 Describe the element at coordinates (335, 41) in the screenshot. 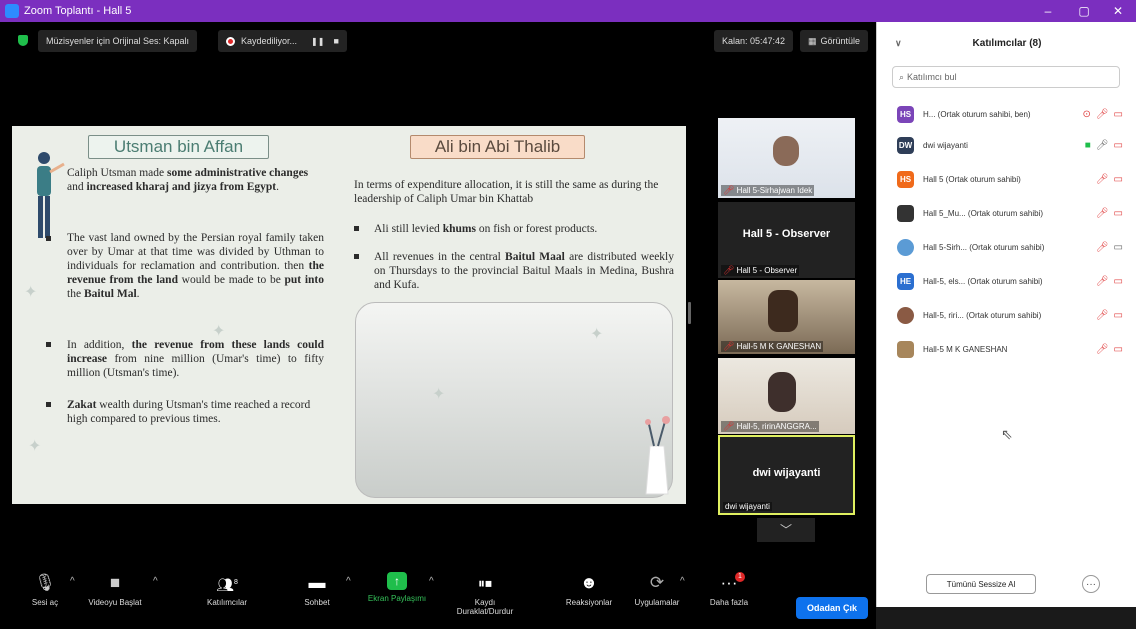

I see `stop-recording-button: ■` at that location.